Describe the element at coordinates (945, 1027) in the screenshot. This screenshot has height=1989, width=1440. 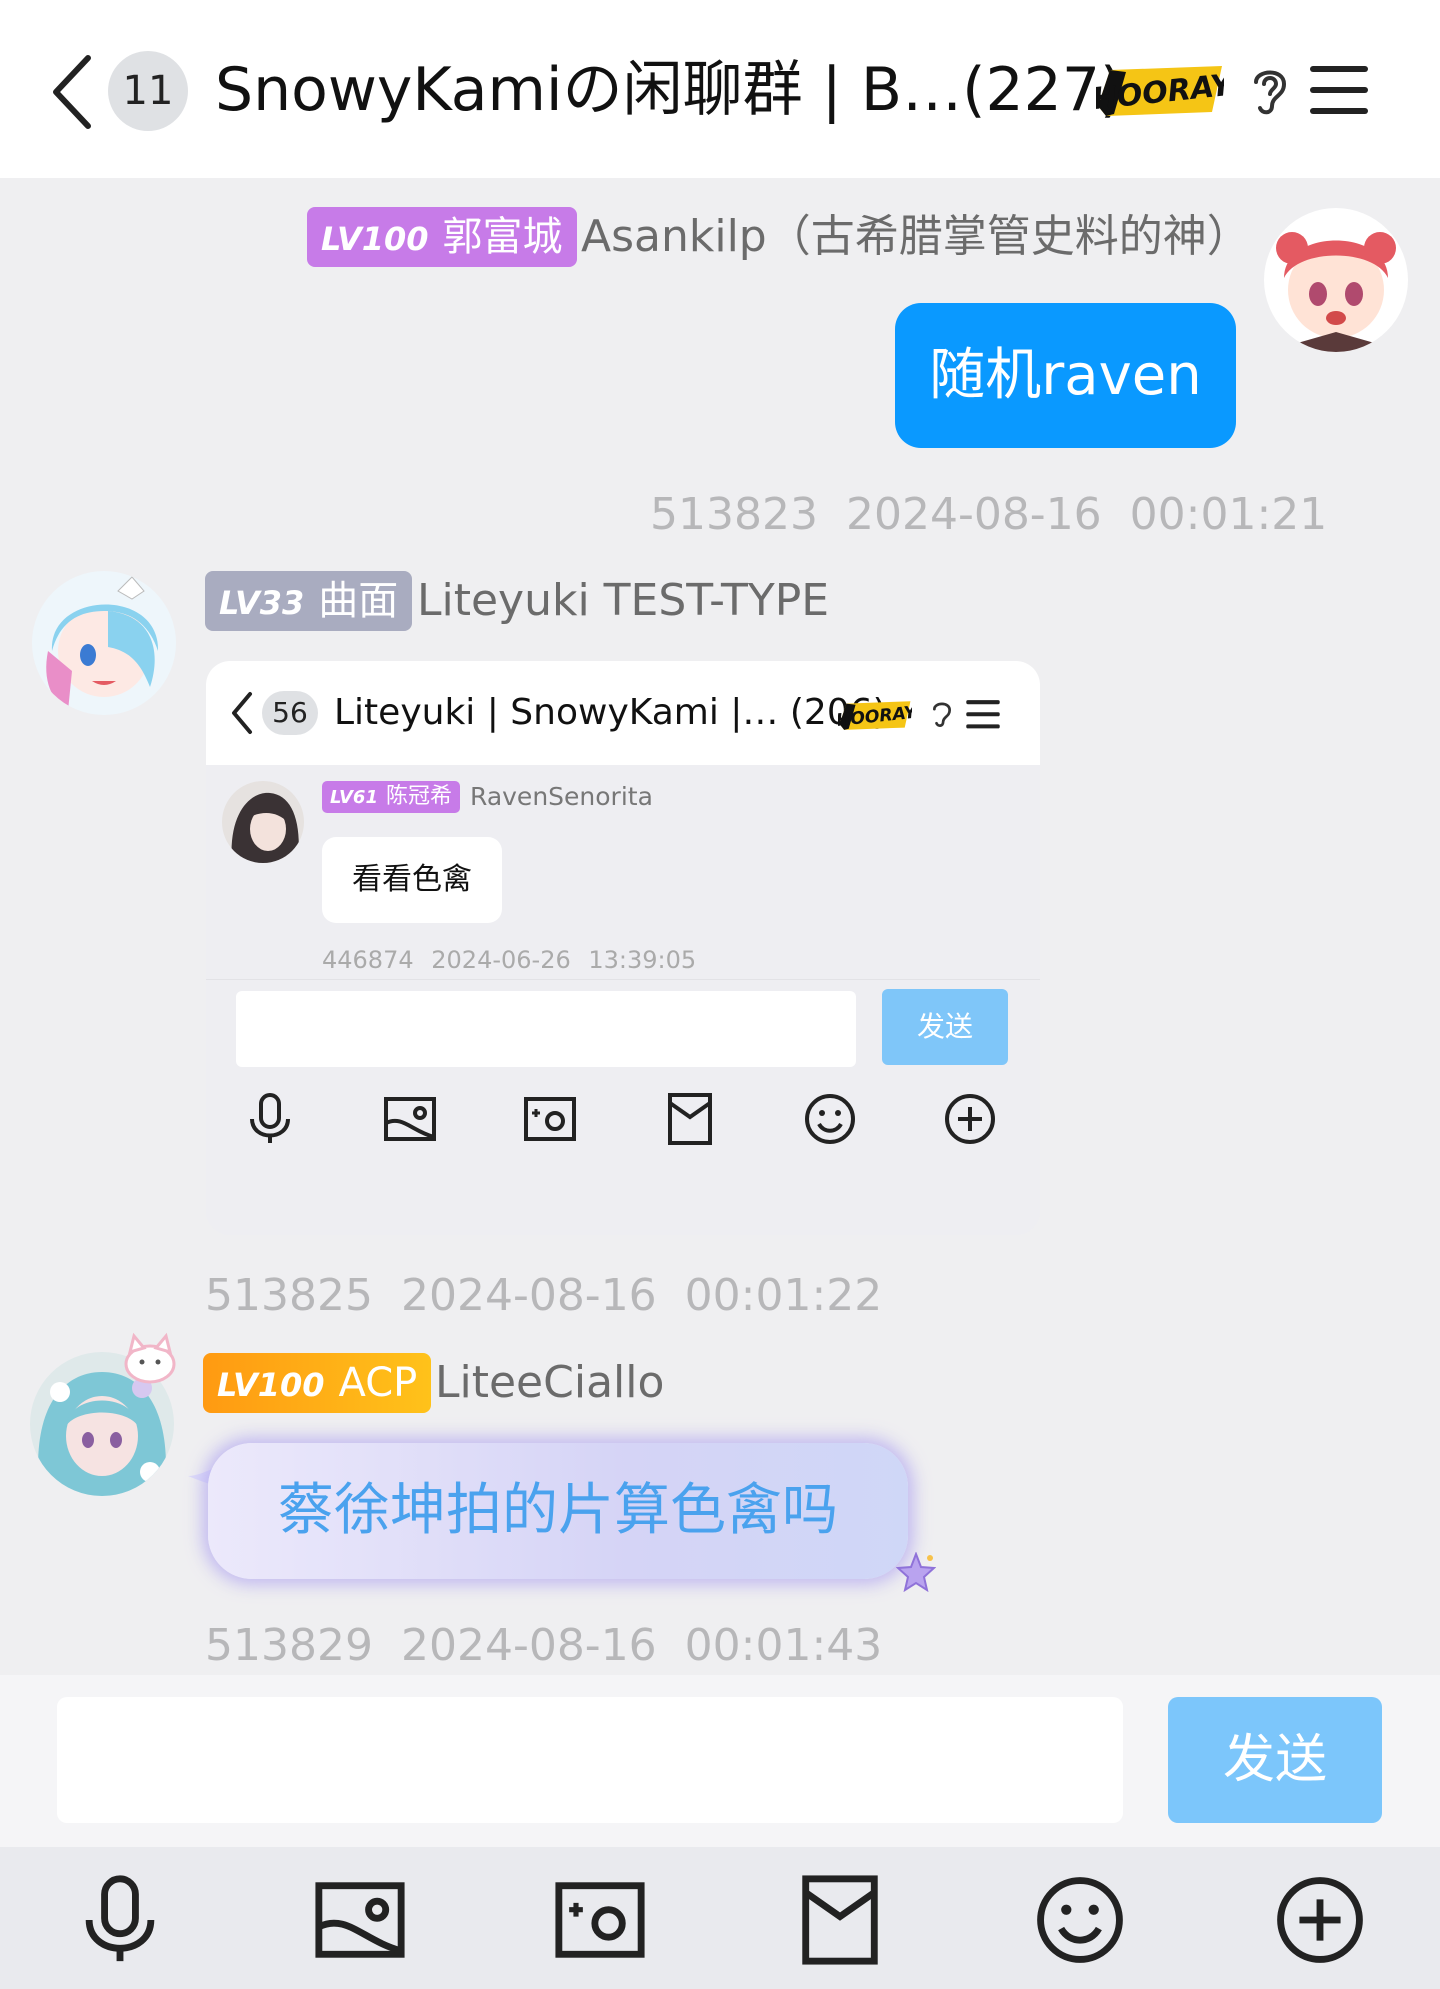
I see `image-send-button: 发送` at that location.